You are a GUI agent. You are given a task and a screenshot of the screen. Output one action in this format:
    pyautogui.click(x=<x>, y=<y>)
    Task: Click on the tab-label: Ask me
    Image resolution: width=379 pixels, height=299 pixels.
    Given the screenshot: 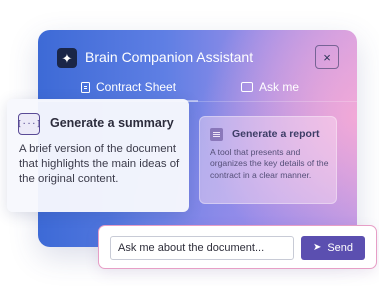 What is the action you would take?
    pyautogui.click(x=279, y=87)
    